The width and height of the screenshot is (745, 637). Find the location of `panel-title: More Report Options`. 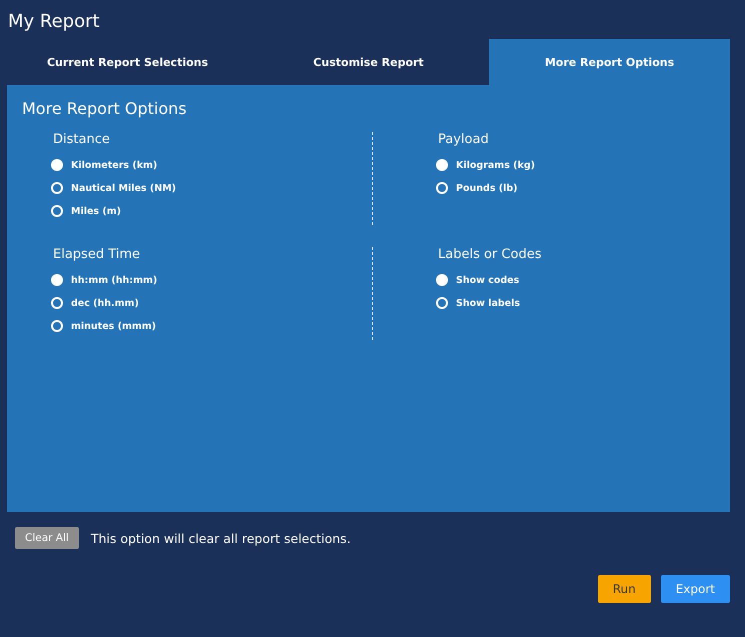

panel-title: More Report Options is located at coordinates (105, 108).